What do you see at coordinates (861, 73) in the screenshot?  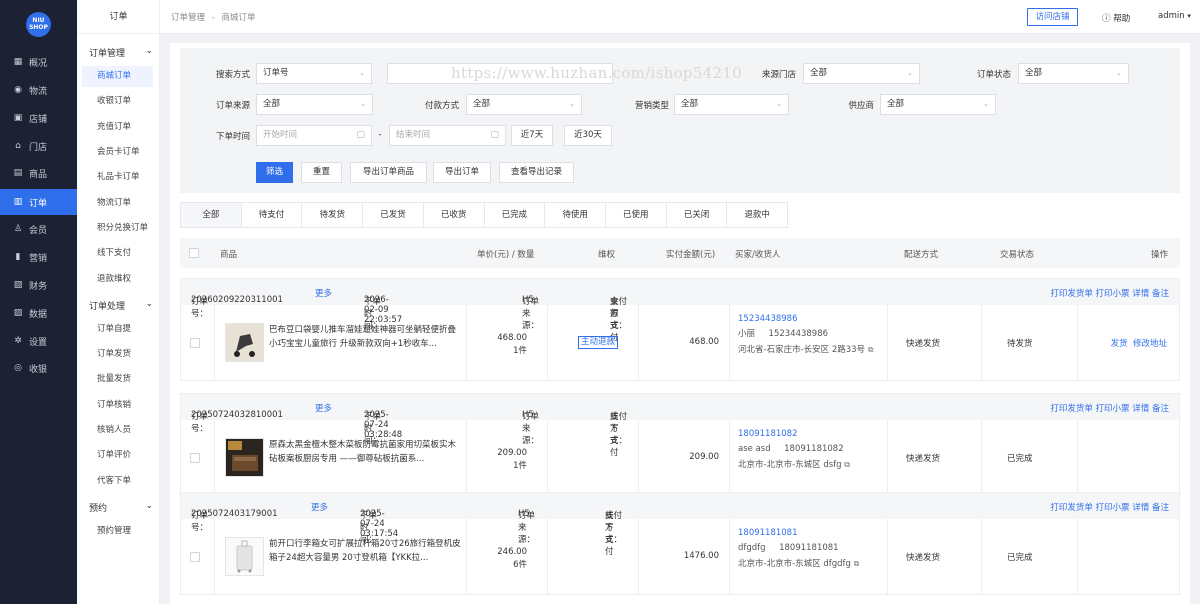 I see `source-store-select: 全部 ⌄` at bounding box center [861, 73].